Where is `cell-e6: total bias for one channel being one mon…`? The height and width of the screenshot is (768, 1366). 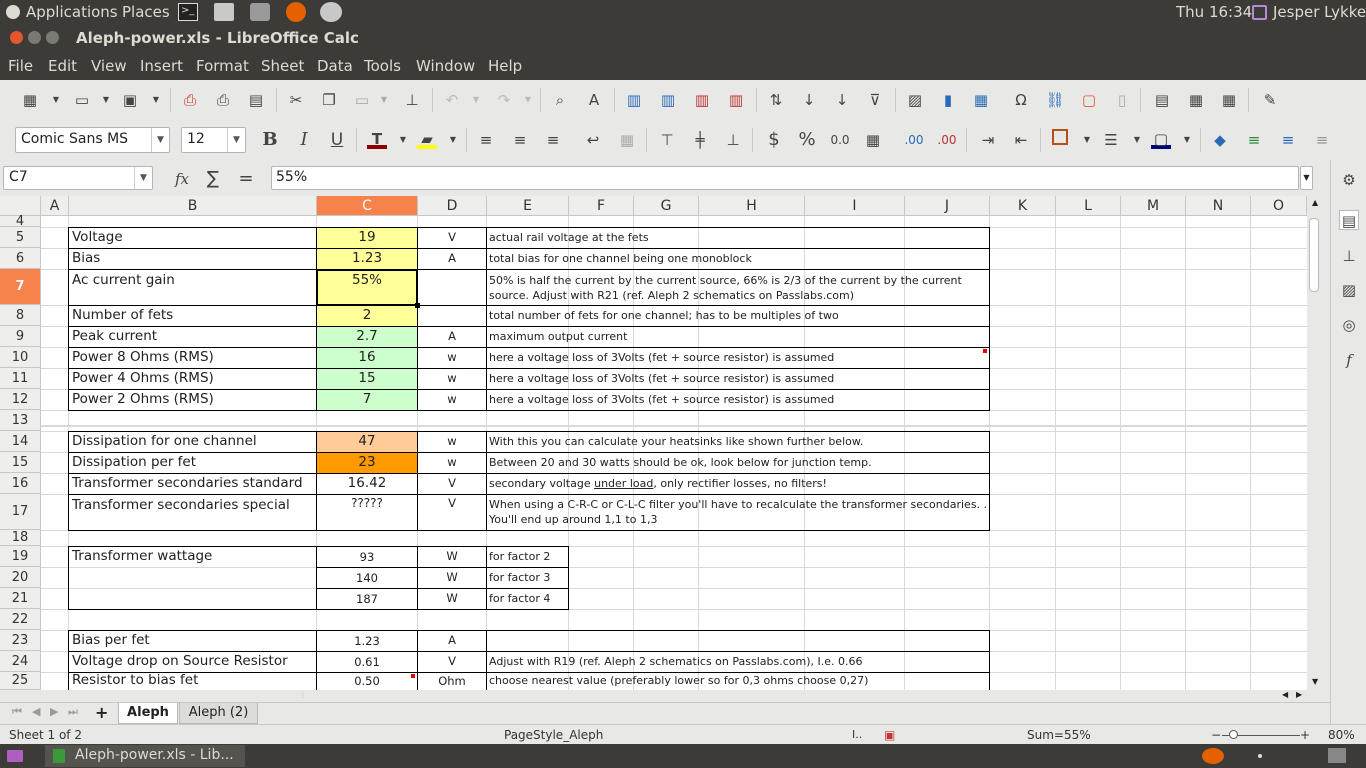 cell-e6: total bias for one channel being one mon… is located at coordinates (738, 258).